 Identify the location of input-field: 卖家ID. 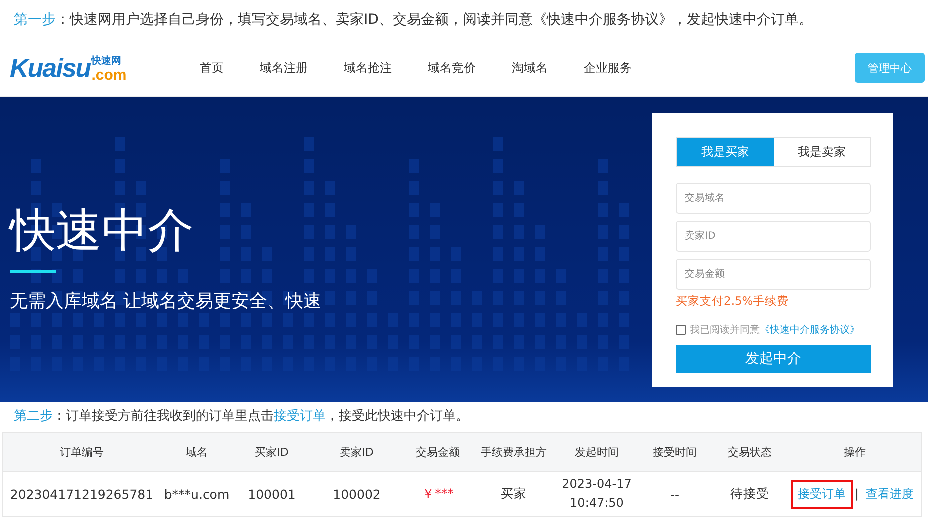
(773, 236).